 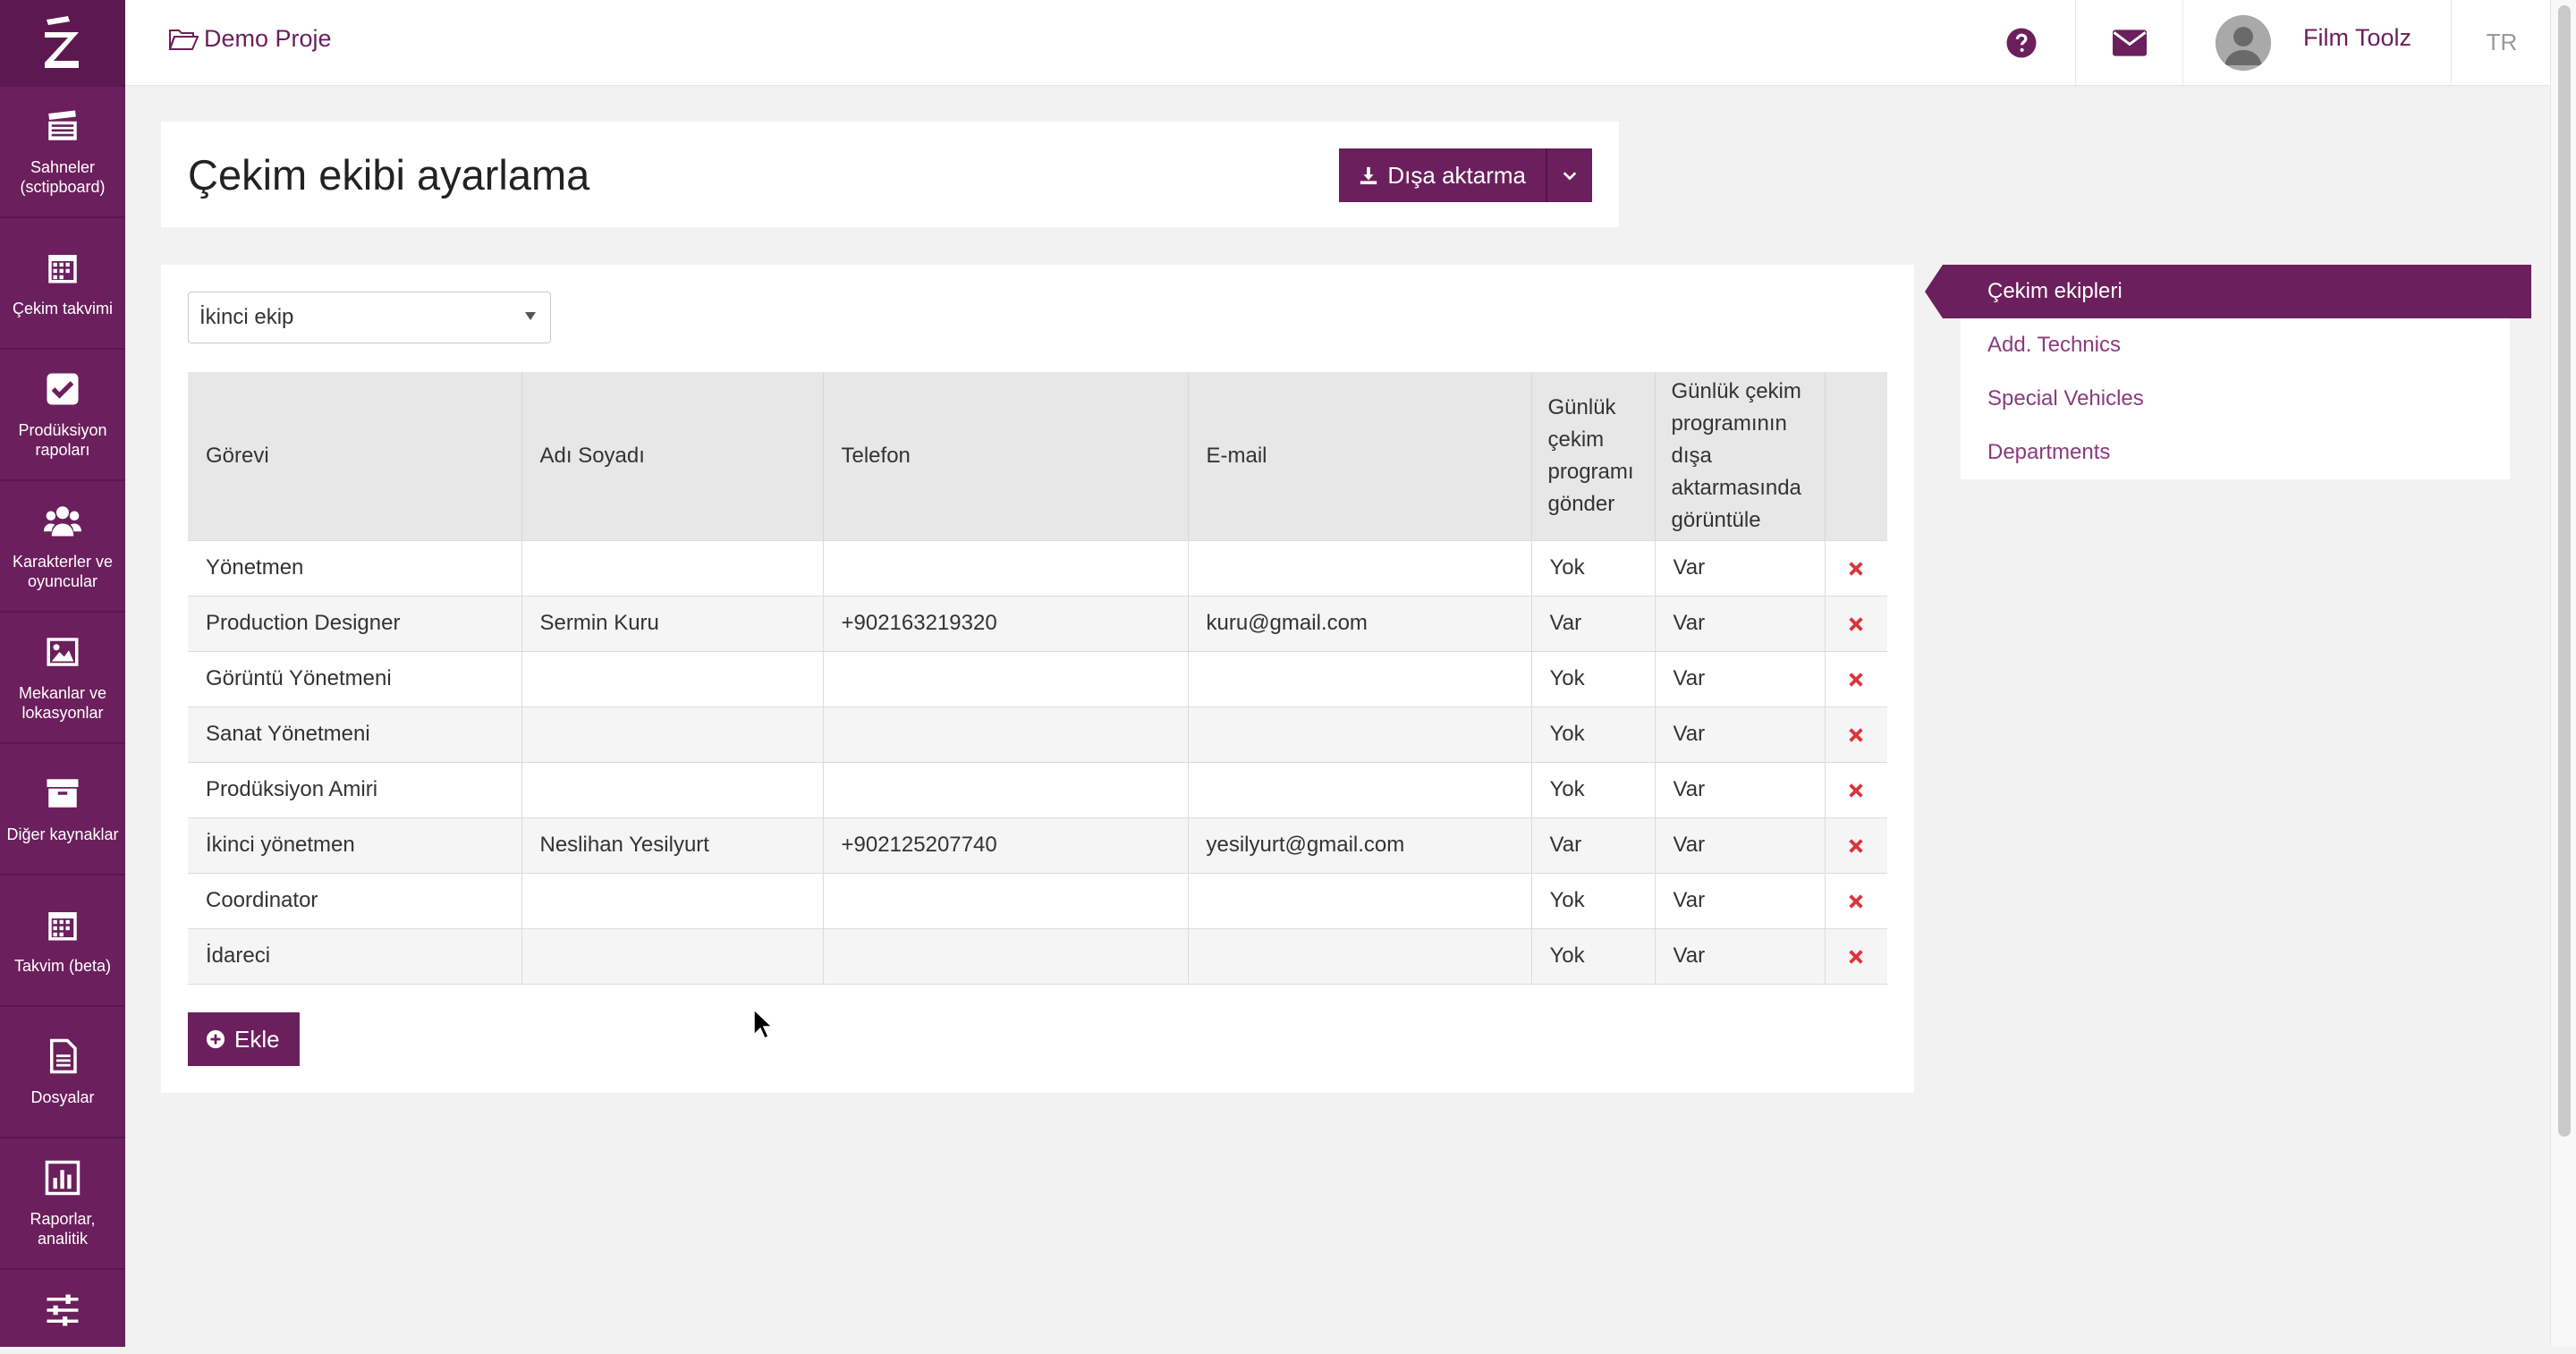 I want to click on column-header-actions, so click(x=1856, y=456).